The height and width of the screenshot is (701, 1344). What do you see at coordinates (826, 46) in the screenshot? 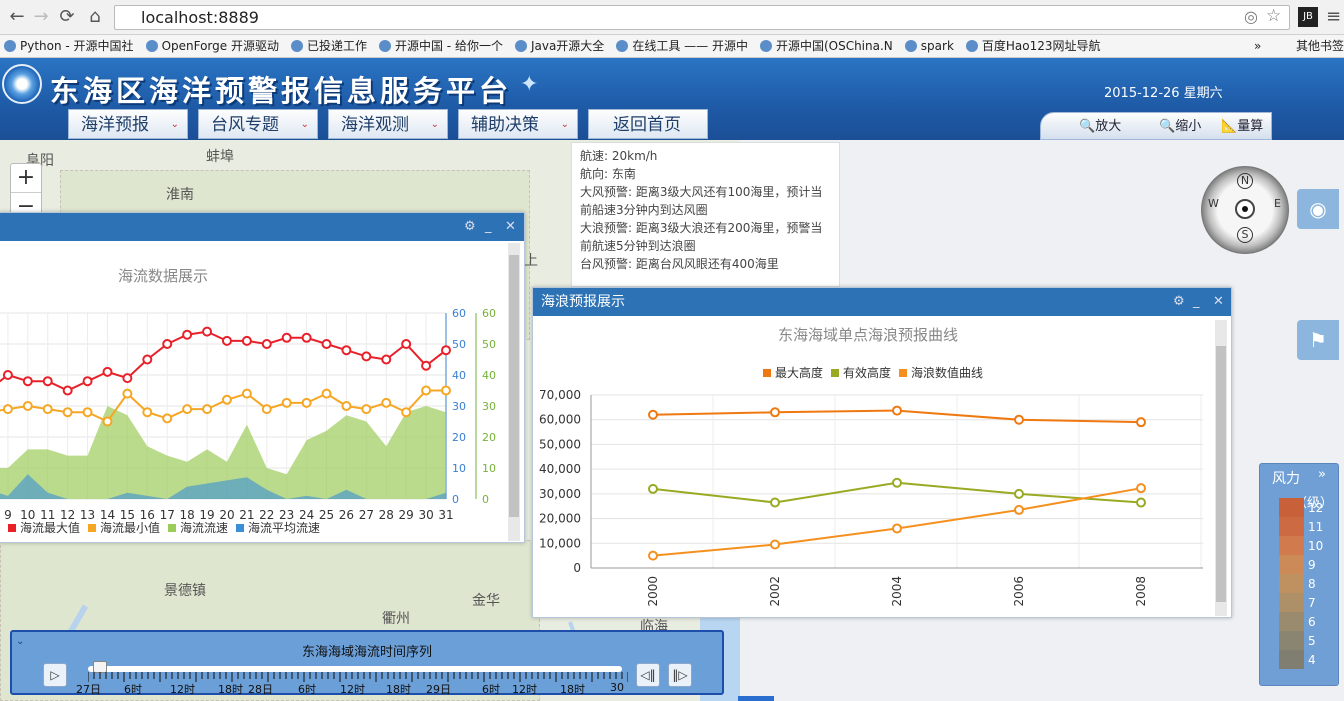
I see `bookmark-item: 开源中国(OSChina.N` at bounding box center [826, 46].